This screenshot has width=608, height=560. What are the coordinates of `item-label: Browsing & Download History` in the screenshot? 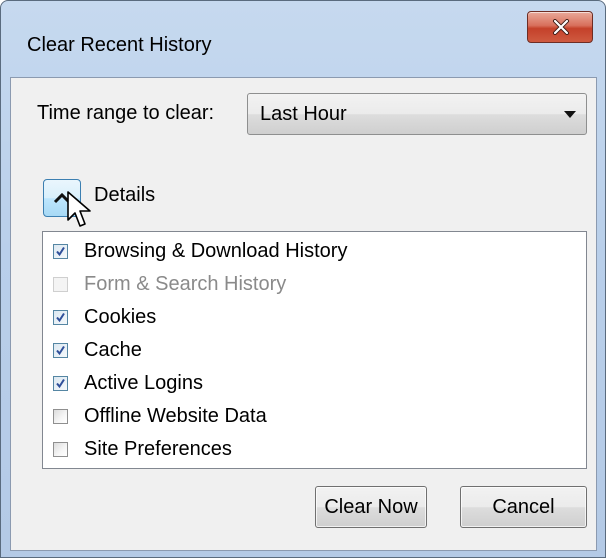 It's located at (216, 251).